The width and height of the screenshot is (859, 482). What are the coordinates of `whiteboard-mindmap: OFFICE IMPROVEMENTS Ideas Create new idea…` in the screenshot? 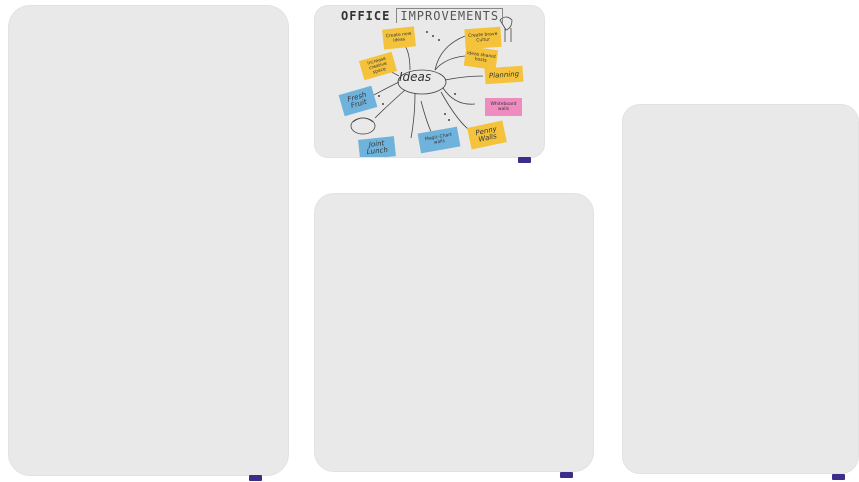 It's located at (429, 81).